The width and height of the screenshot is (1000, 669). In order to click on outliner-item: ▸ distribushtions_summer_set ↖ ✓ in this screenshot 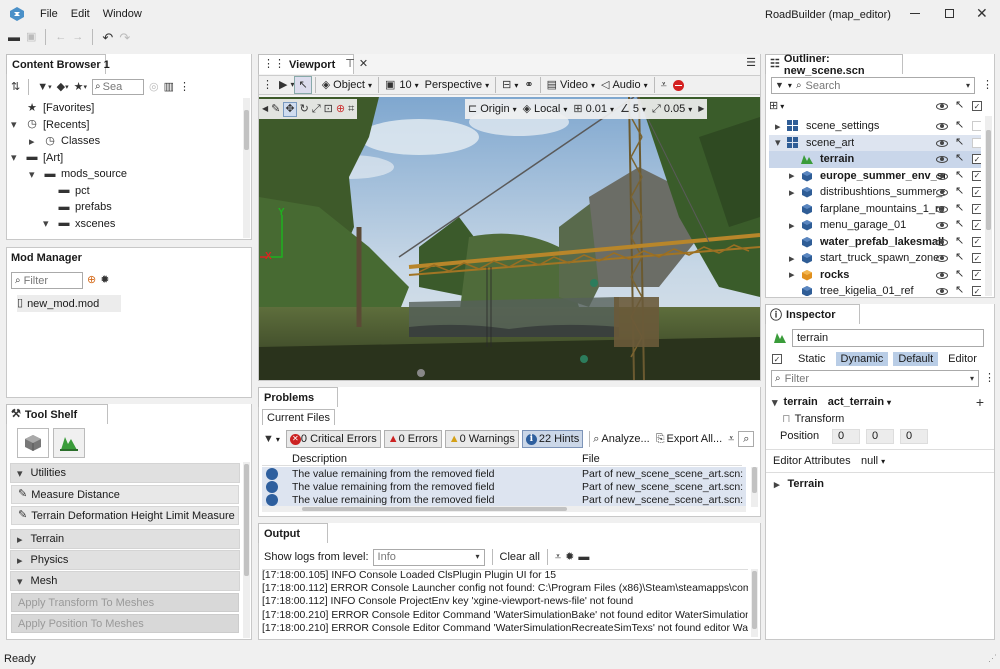, I will do `click(875, 192)`.